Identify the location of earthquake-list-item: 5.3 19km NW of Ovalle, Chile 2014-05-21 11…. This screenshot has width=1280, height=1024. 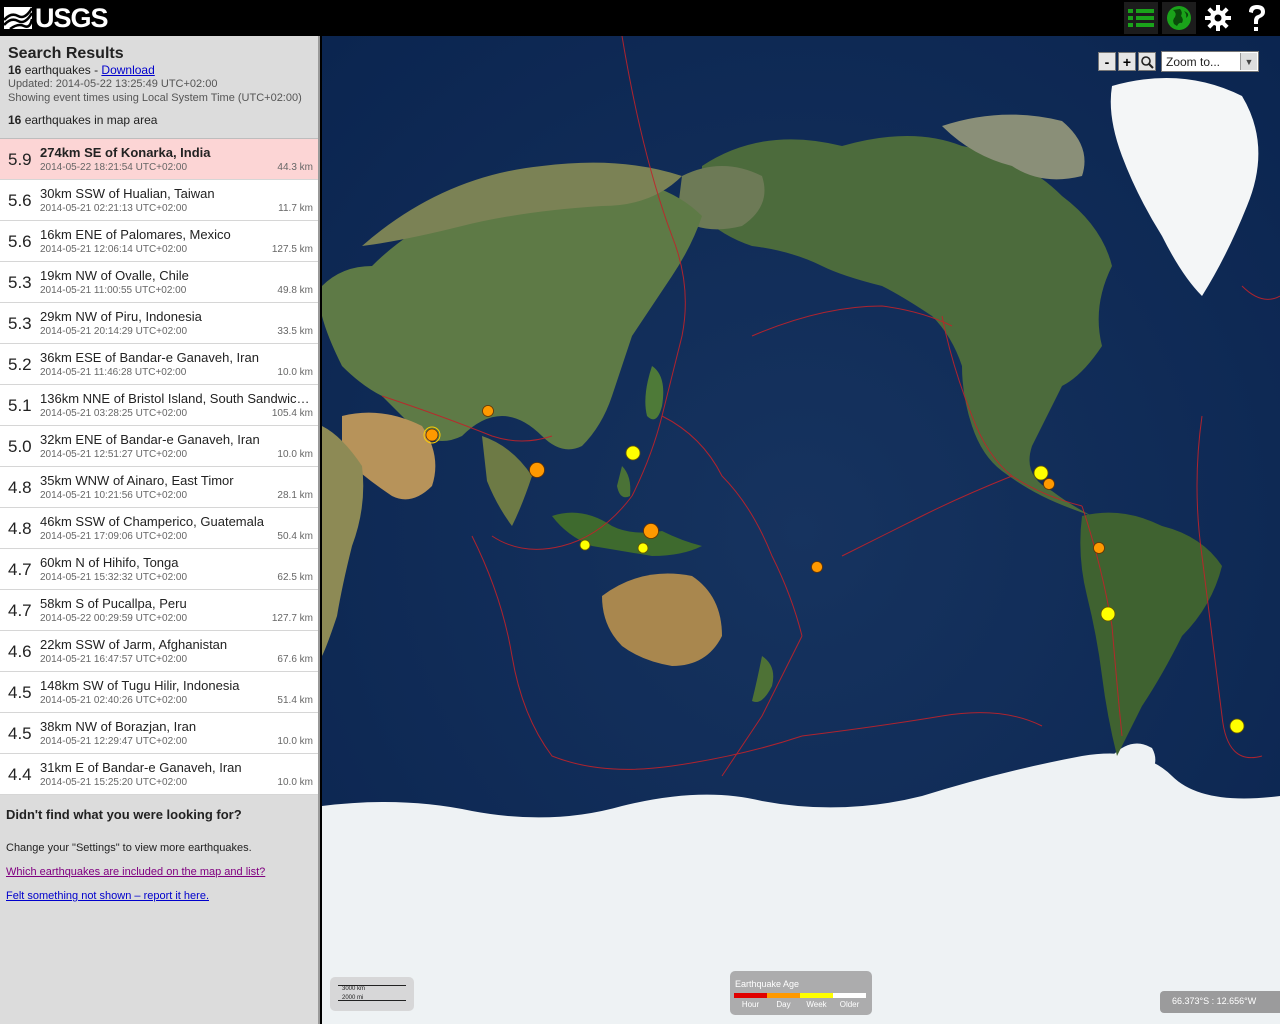
(159, 282).